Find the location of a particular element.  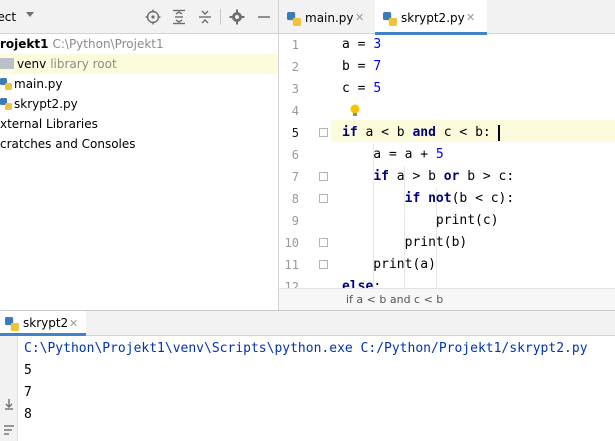

editor-gutter: 1 2 3 4 5 6 7 8 9 10 11 12 is located at coordinates (305, 161).